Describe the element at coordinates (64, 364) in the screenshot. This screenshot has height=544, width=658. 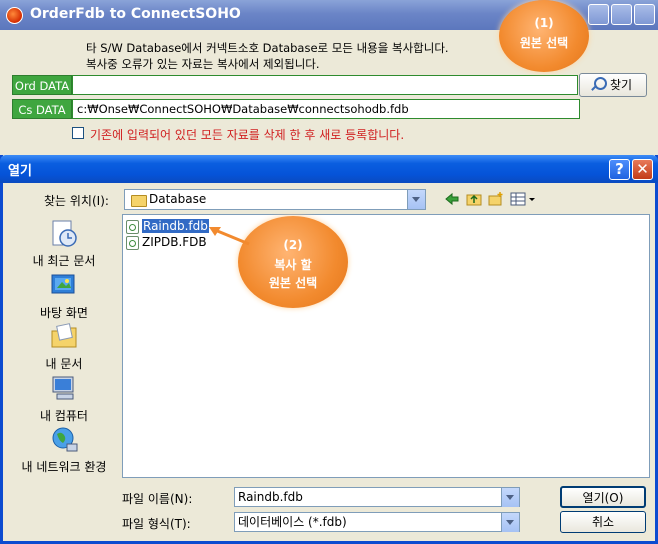
I see `place-my-documents-label: 내 문서` at that location.